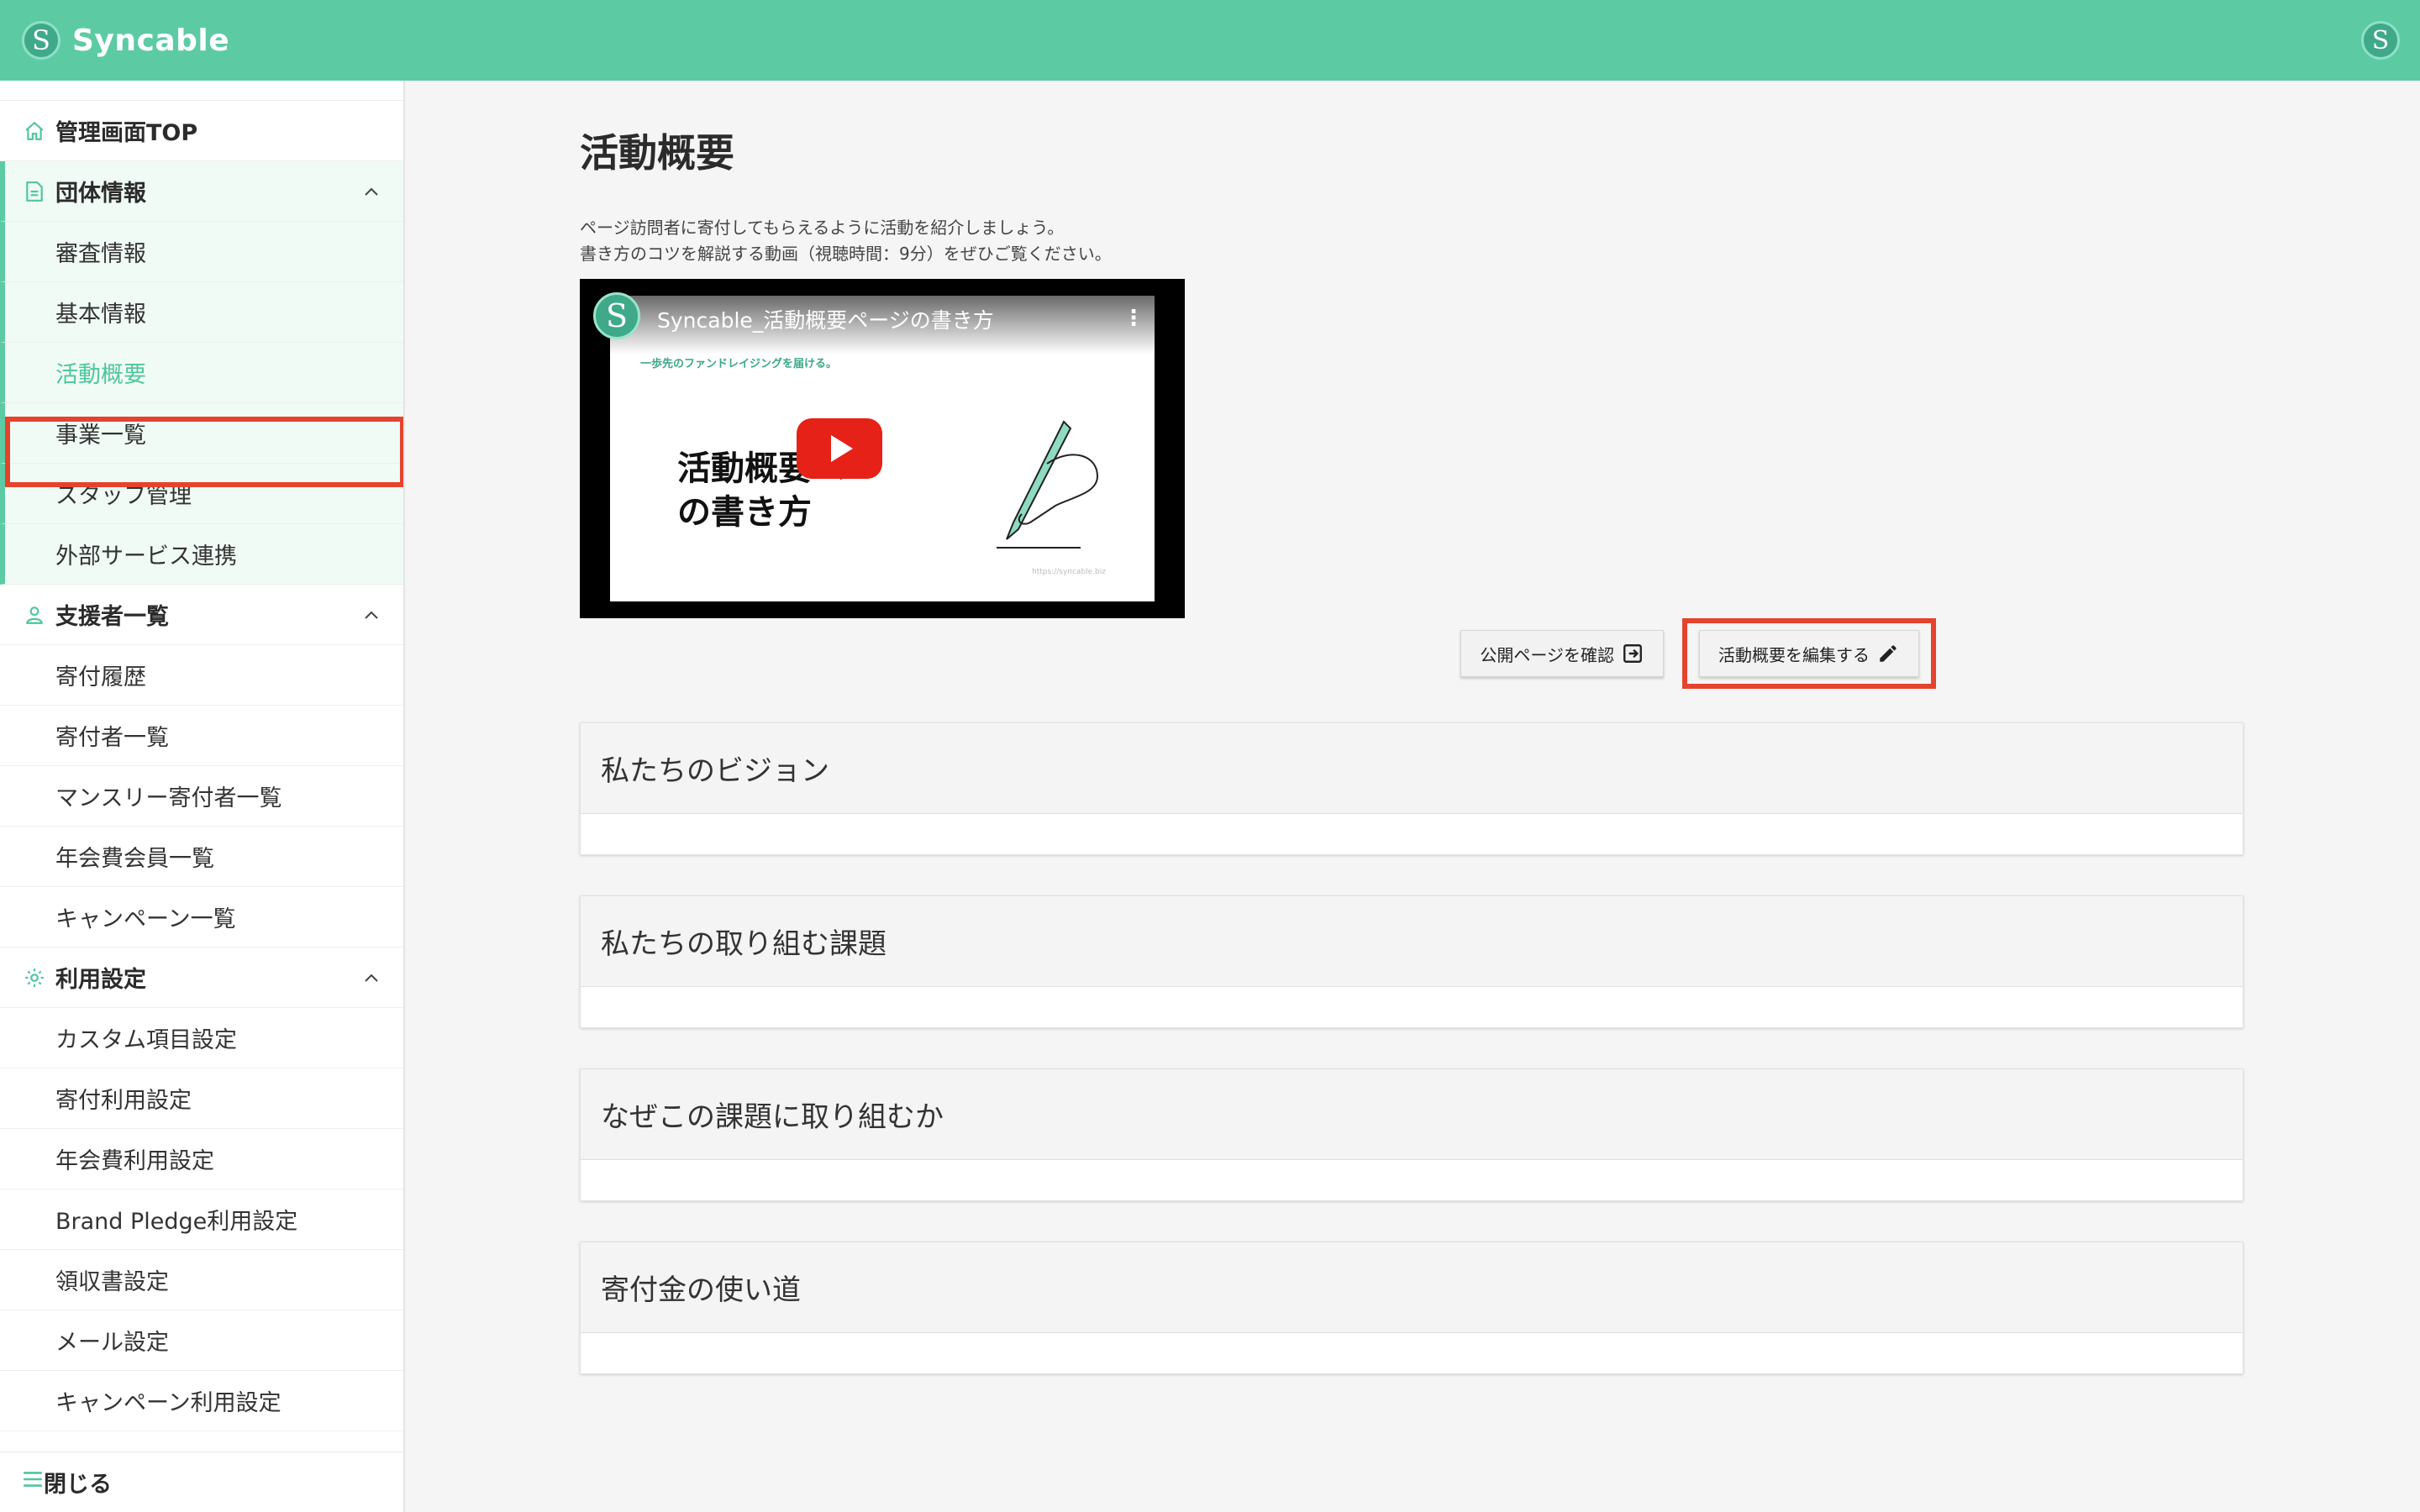 This screenshot has height=1512, width=2420. What do you see at coordinates (202, 1219) in the screenshot?
I see `sidebar-item-brand-pledge: Brand Pledge利用設定` at bounding box center [202, 1219].